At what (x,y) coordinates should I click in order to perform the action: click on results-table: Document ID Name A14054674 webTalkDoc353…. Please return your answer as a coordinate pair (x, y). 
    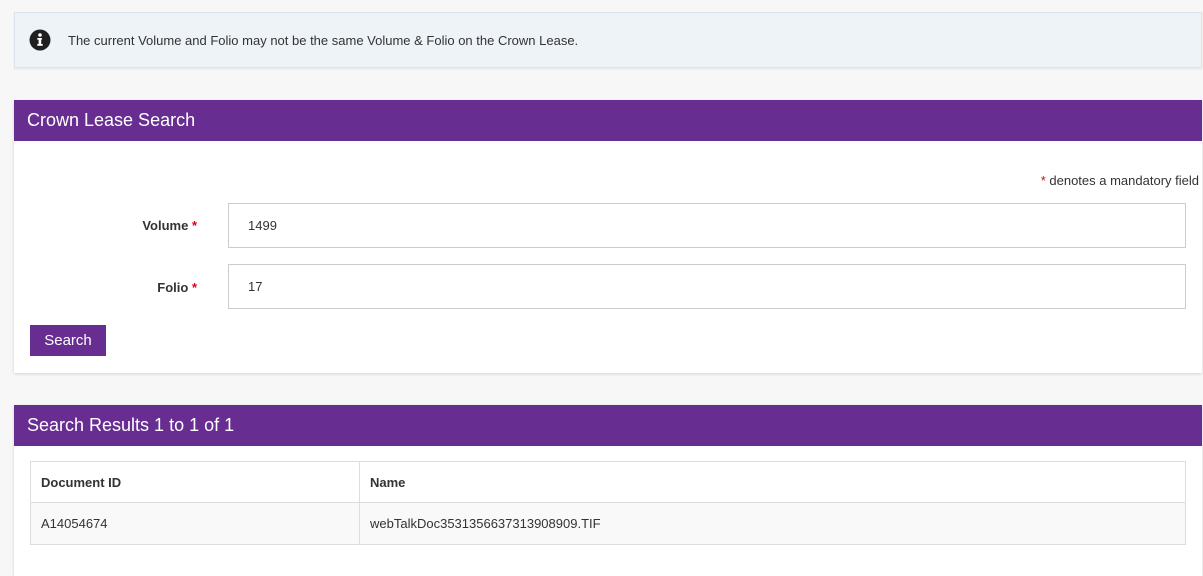
    Looking at the image, I should click on (608, 503).